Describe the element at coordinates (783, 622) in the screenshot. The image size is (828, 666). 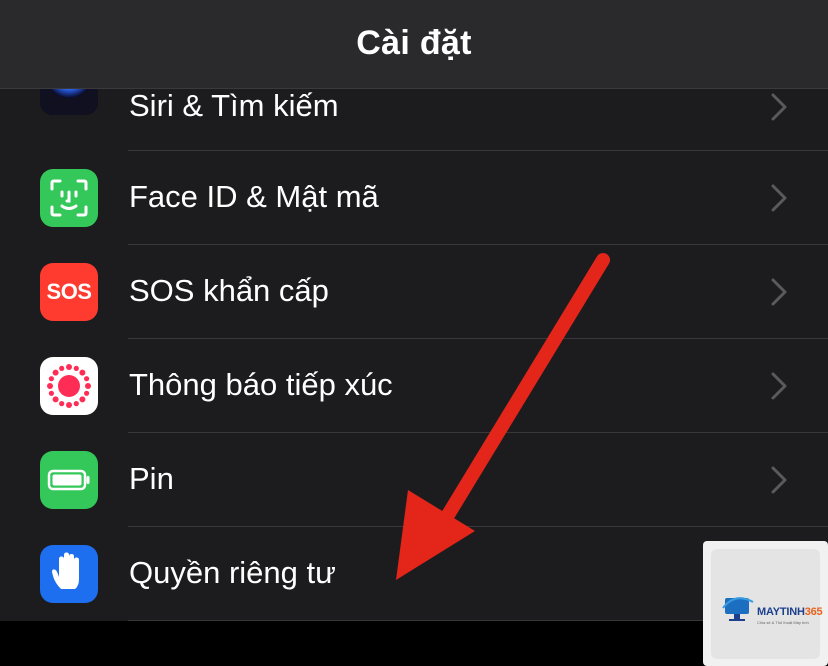
I see `watermark-tagline: Chia sẻ & Thủ thuật Máy tính` at that location.